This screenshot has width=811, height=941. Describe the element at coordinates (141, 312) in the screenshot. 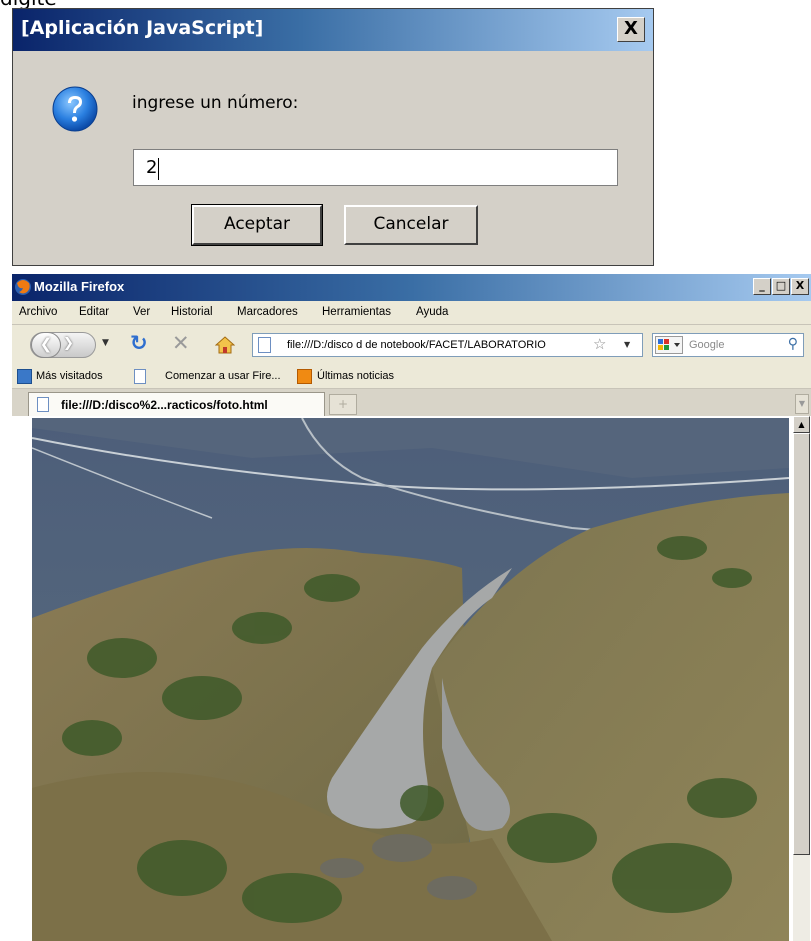

I see `menu-ver: Ver` at that location.